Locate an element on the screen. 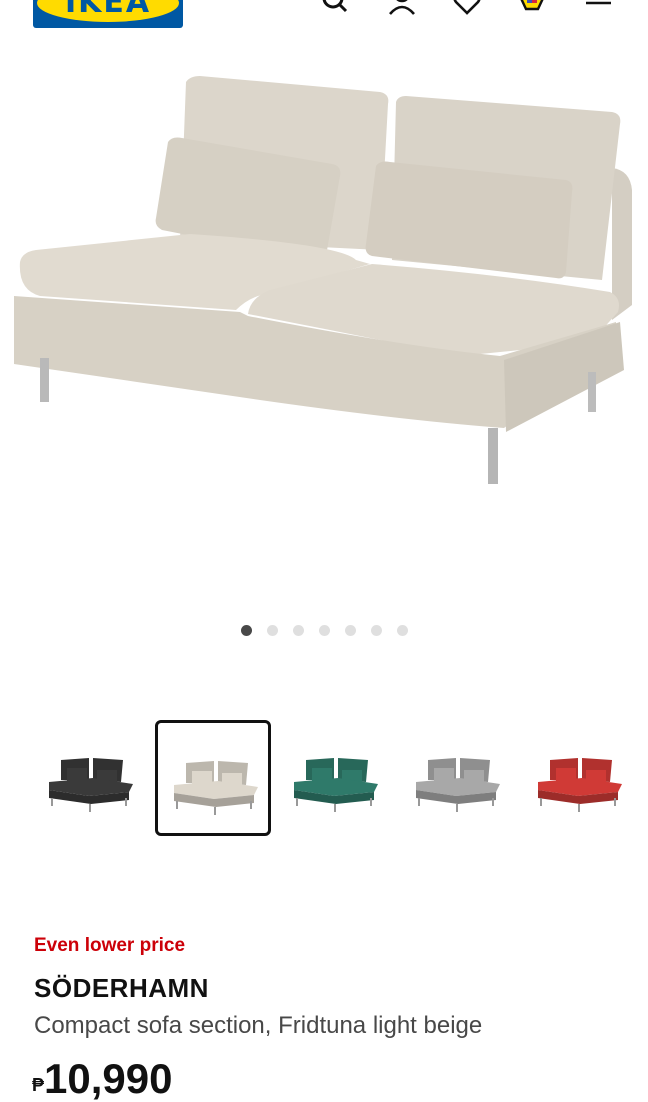 This screenshot has width=648, height=1102. user-icon is located at coordinates (402, 8).